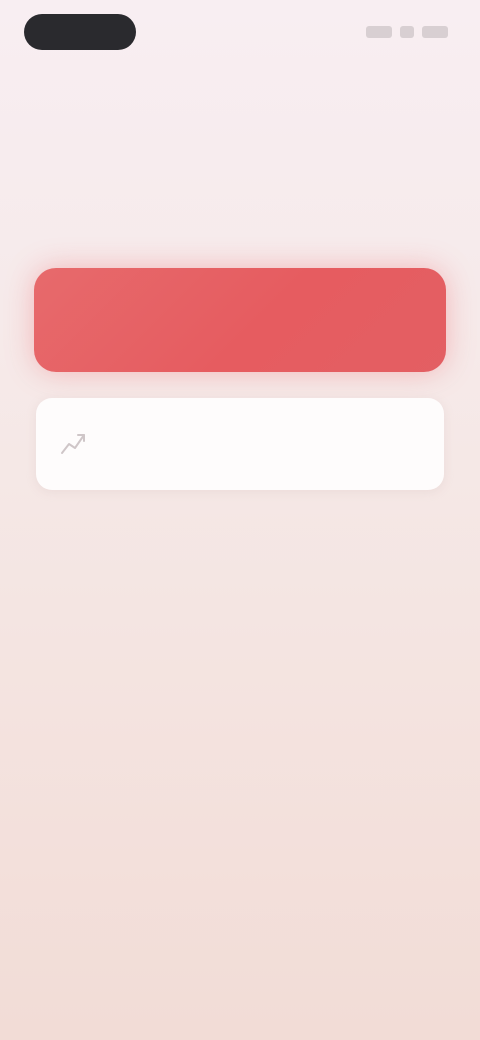 This screenshot has width=480, height=1040. I want to click on breadcrumb, so click(200, 92).